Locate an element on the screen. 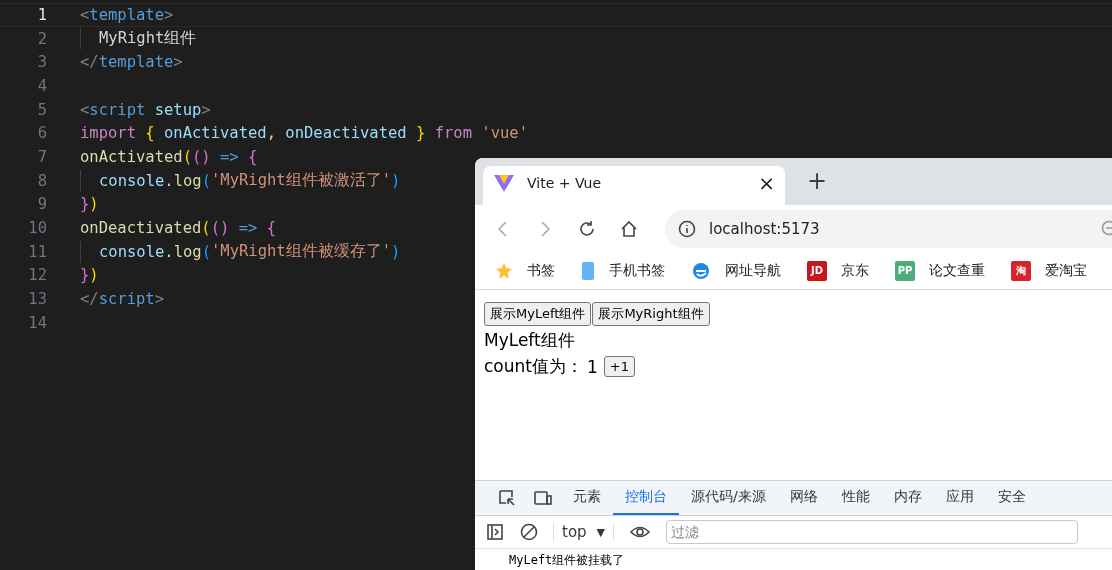 The height and width of the screenshot is (570, 1112). devtools-tab: 内存 is located at coordinates (907, 498).